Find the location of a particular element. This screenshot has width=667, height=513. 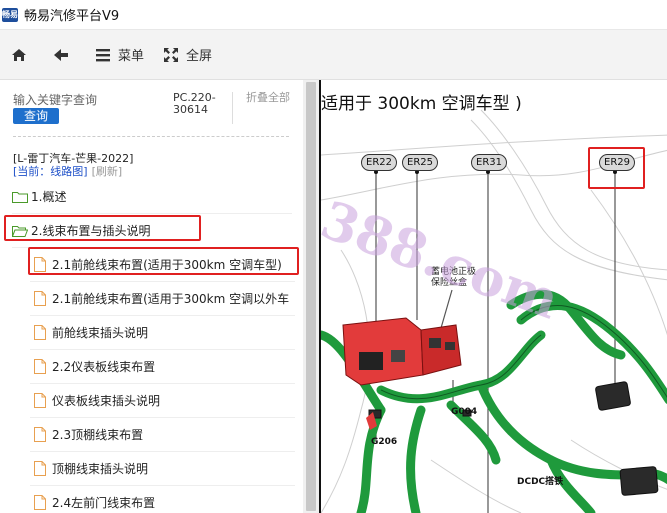

connector-label-er22: ER22 is located at coordinates (379, 162).